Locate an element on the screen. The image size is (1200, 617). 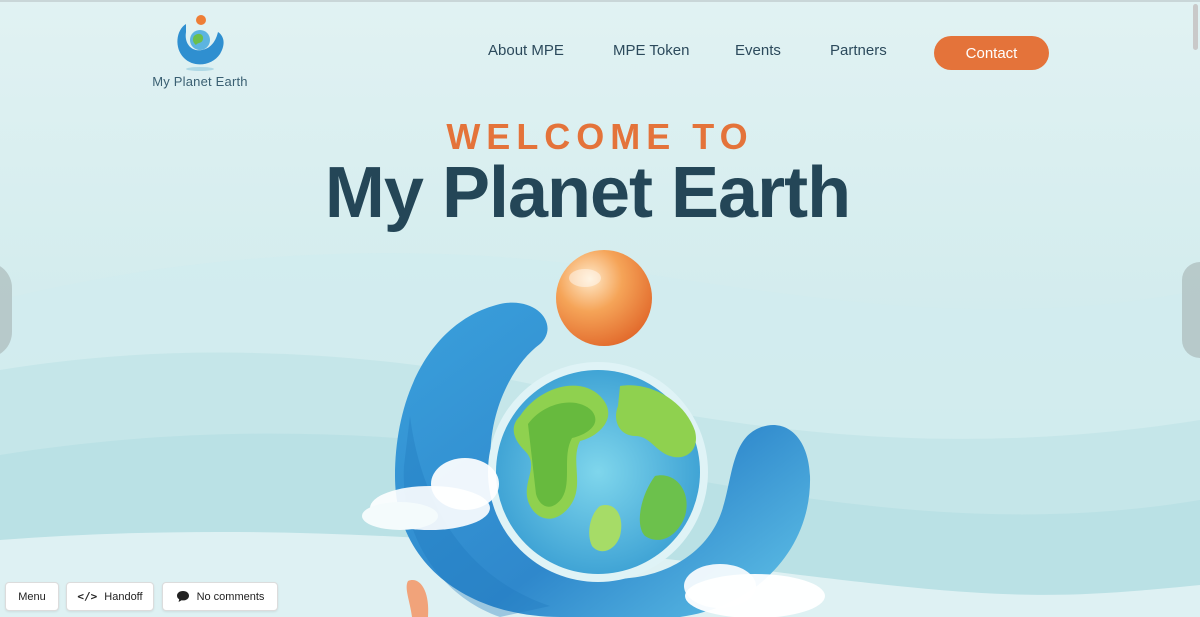
nav-item-partners: Partners is located at coordinates (858, 50).